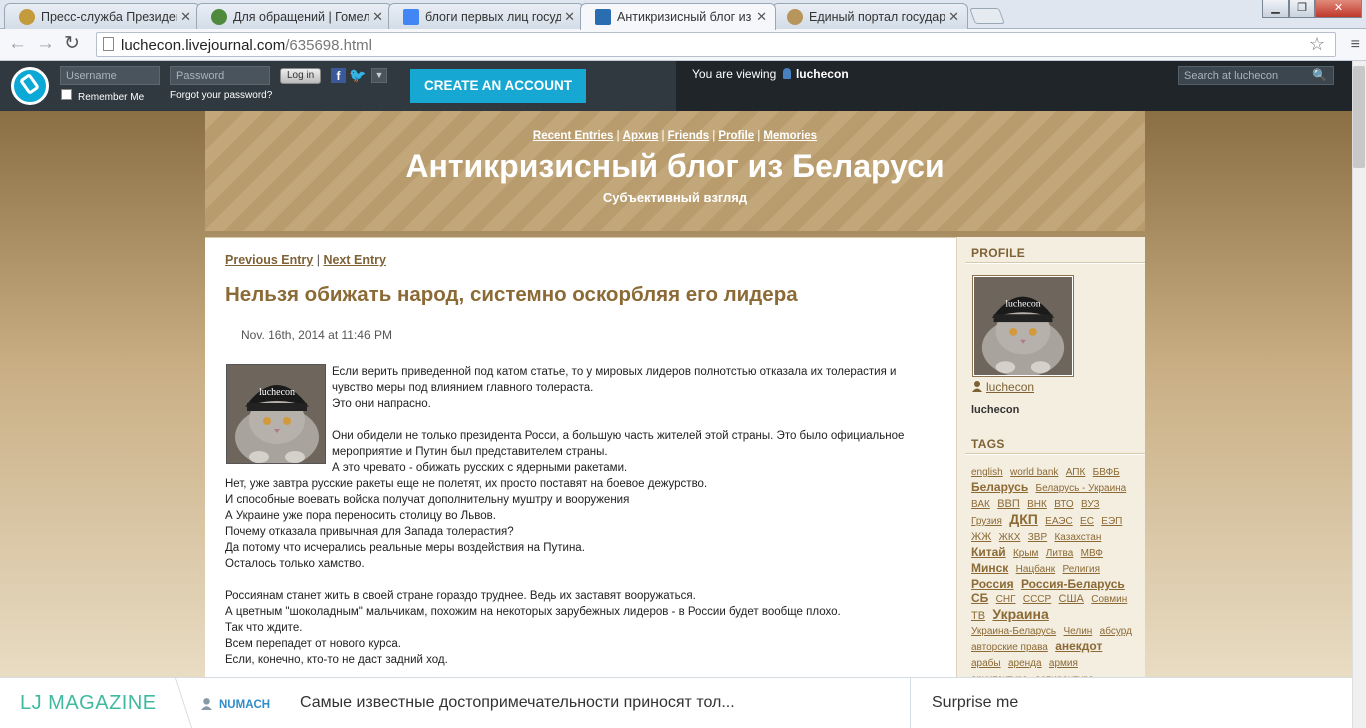 The height and width of the screenshot is (728, 1366). Describe the element at coordinates (1078, 646) in the screenshot. I see `tag-link: анекдот` at that location.